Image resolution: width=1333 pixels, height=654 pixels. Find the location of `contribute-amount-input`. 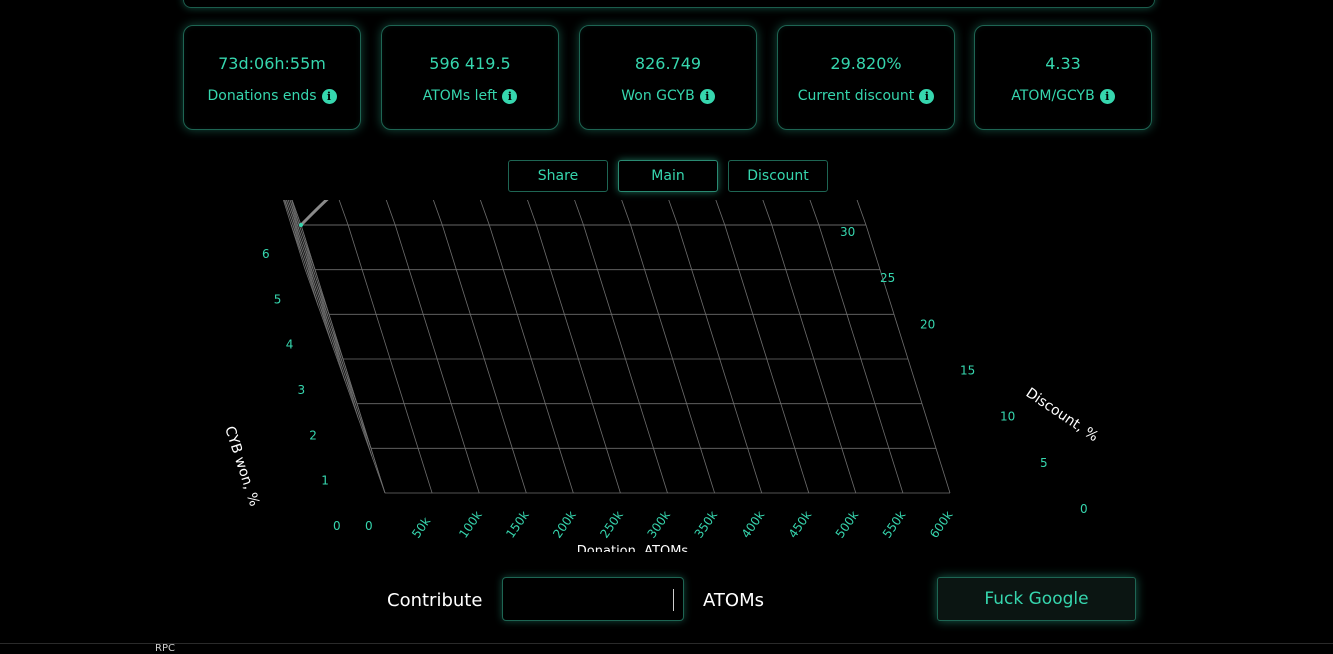

contribute-amount-input is located at coordinates (593, 599).